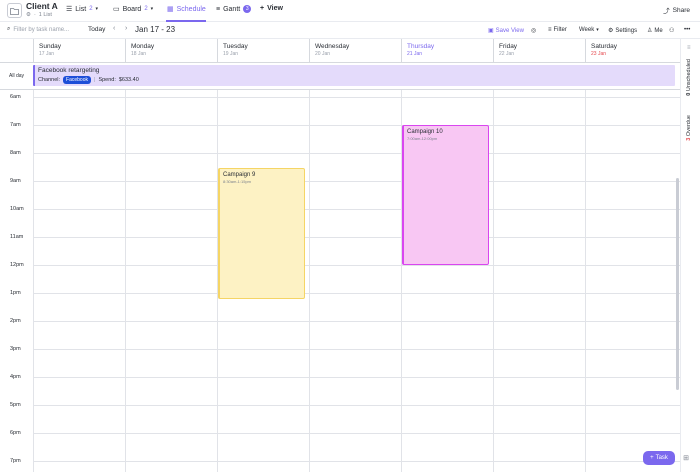 This screenshot has height=472, width=700. What do you see at coordinates (15, 97) in the screenshot?
I see `hour-label: 6am` at bounding box center [15, 97].